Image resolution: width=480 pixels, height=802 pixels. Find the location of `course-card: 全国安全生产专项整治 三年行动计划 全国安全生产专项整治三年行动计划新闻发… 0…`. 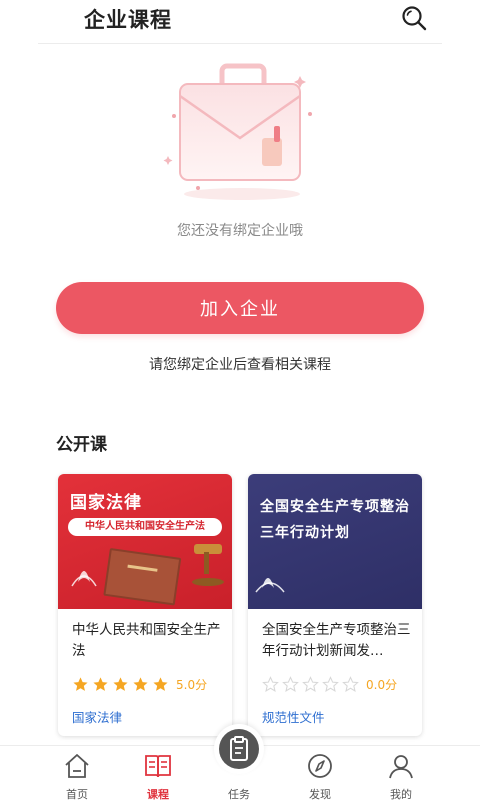

course-card: 全国安全生产专项整治 三年行动计划 全国安全生产专项整治三年行动计划新闻发… 0… is located at coordinates (335, 605).